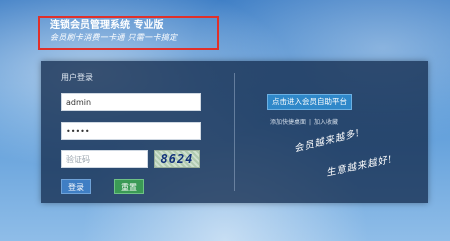 The height and width of the screenshot is (241, 450). What do you see at coordinates (77, 77) in the screenshot?
I see `login-title: 用户登录` at bounding box center [77, 77].